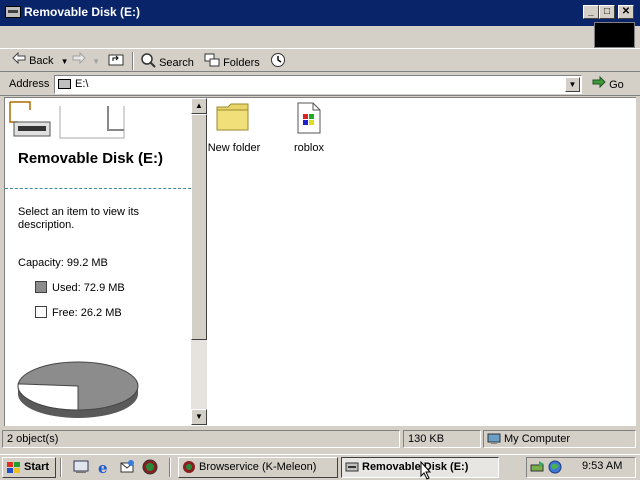 This screenshot has width=640, height=480. I want to click on address-dropdown-button: ▼, so click(572, 84).